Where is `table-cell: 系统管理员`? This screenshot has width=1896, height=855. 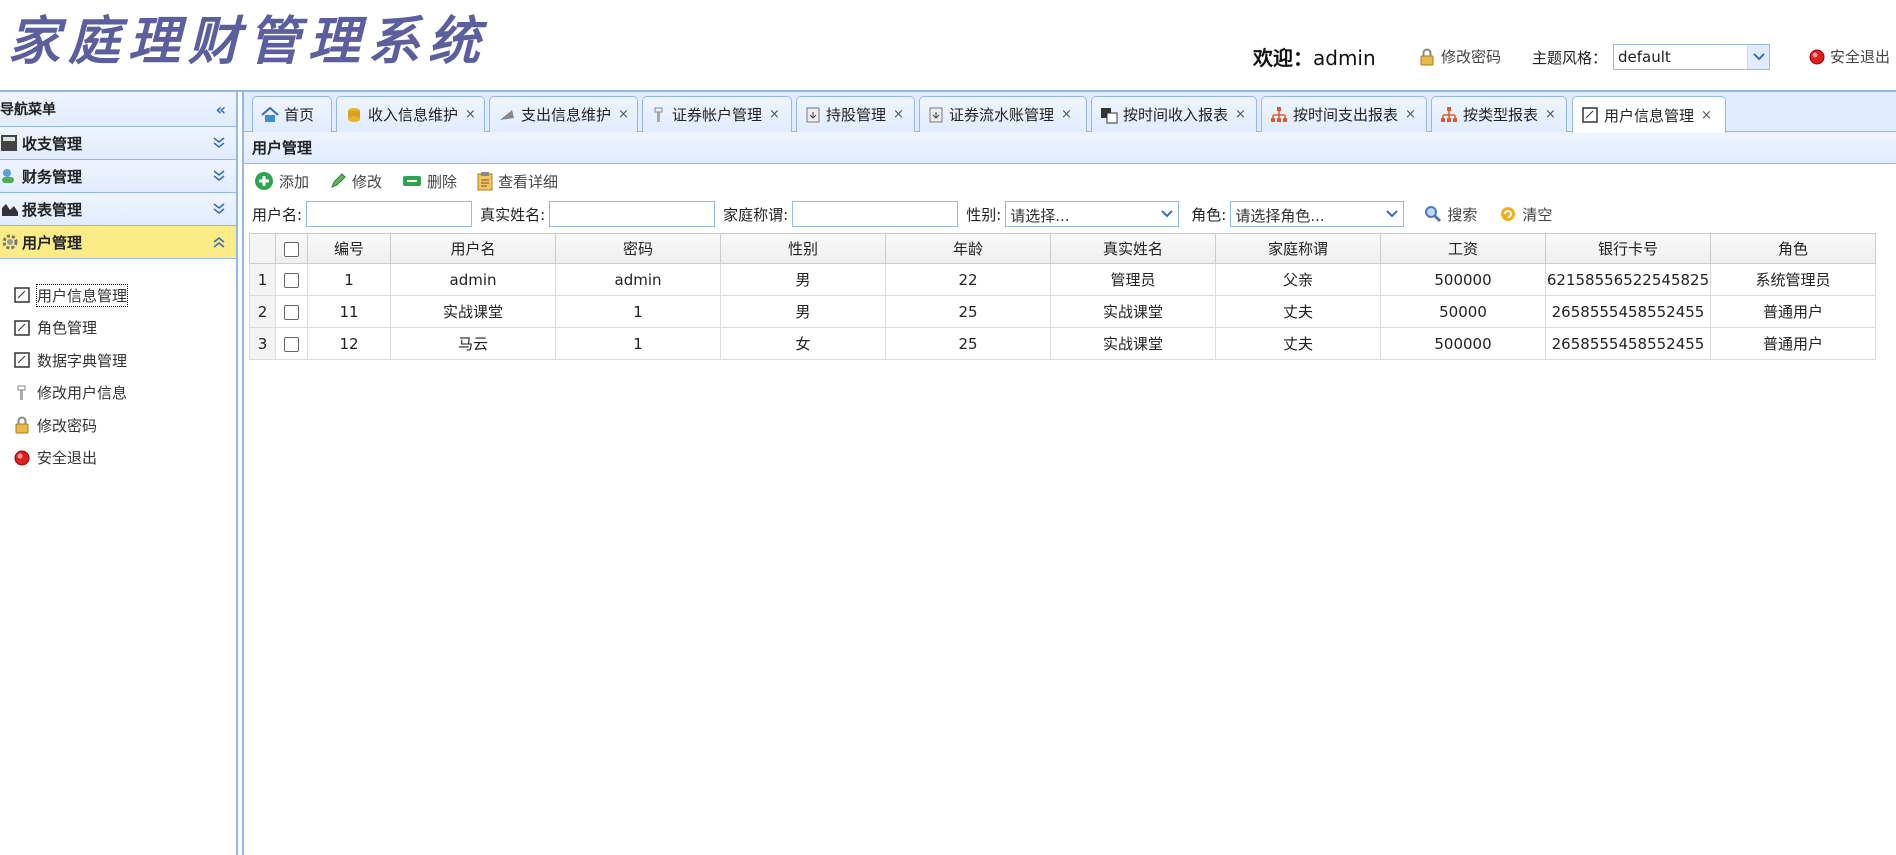
table-cell: 系统管理员 is located at coordinates (1793, 279).